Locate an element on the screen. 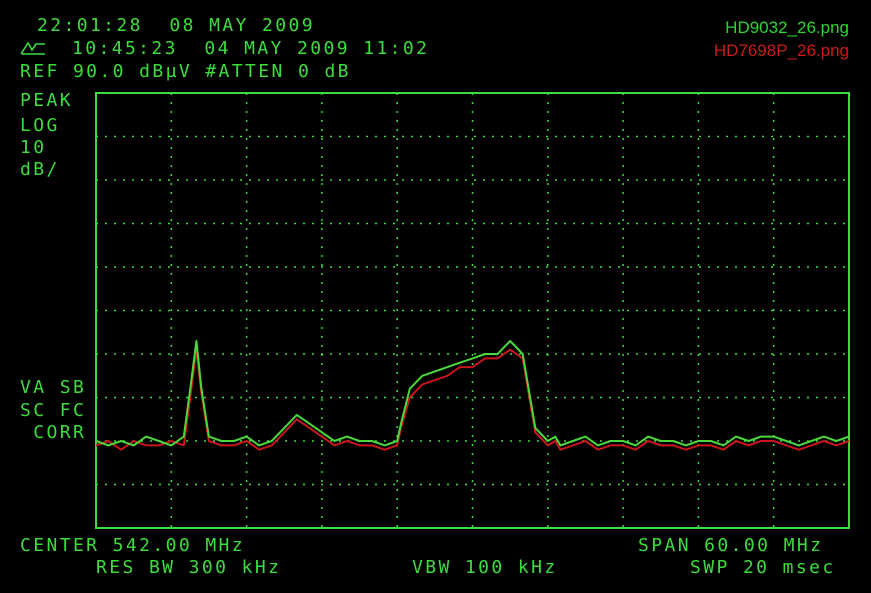 This screenshot has width=871, height=593. frequency-span: SPAN 60.00 MHz is located at coordinates (731, 545).